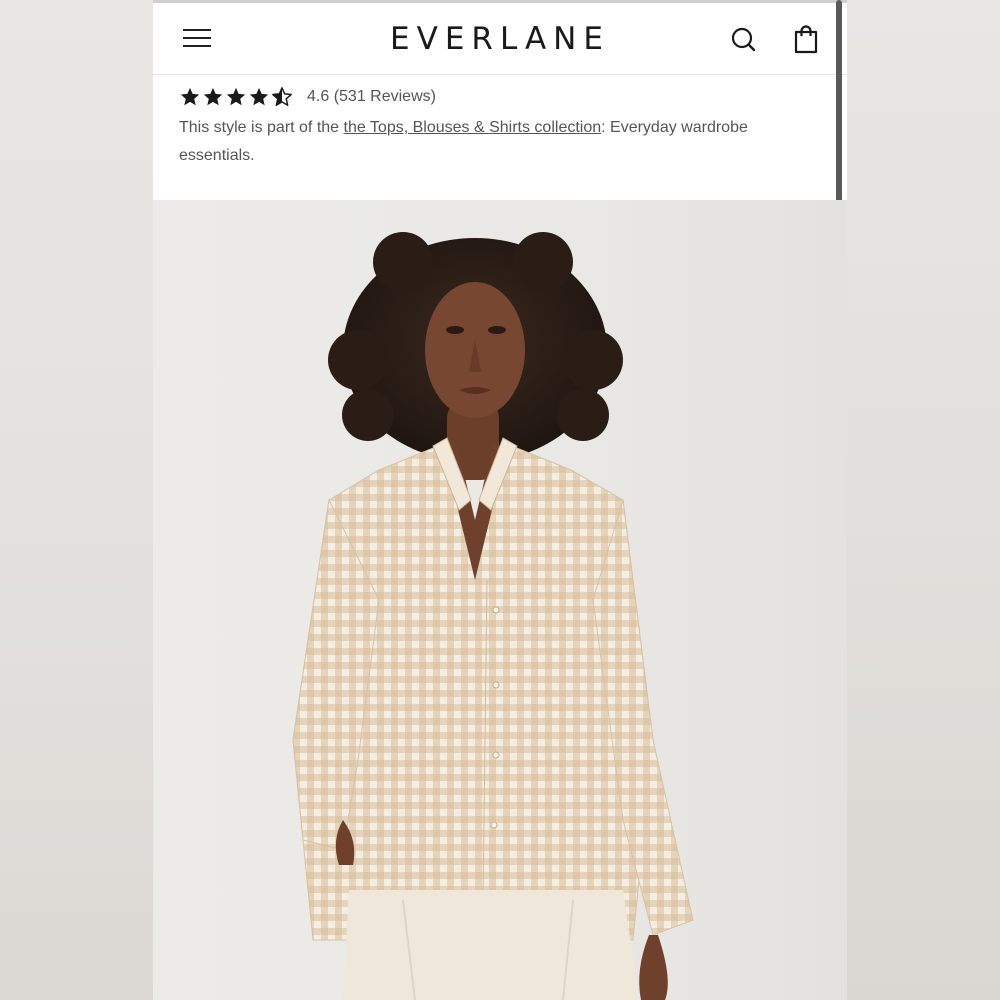 The height and width of the screenshot is (1000, 1000). I want to click on product-rating: 4.6 (531 Reviews), so click(307, 97).